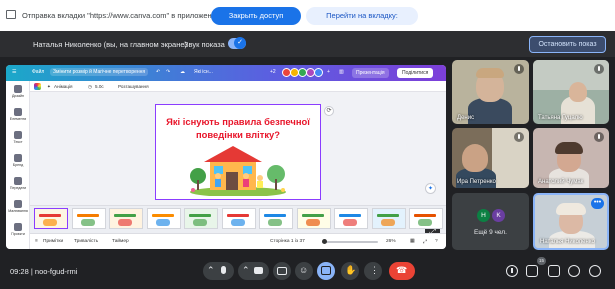 This screenshot has width=615, height=289. I want to click on go-to-tab-button: Перейти на вкладку: www.canva.com, so click(362, 22).